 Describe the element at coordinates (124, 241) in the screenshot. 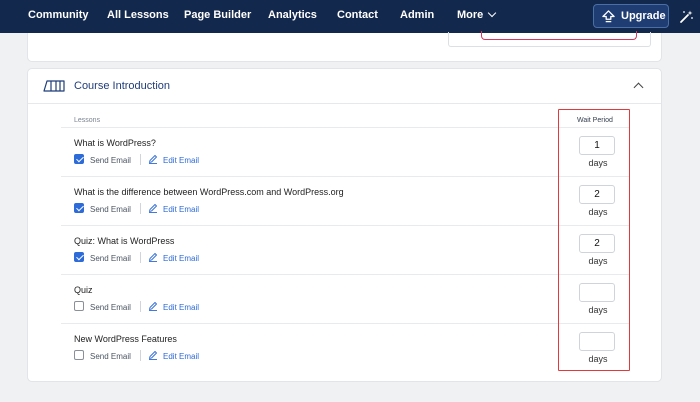

I see `lesson-title: Quiz: What is WordPress` at that location.